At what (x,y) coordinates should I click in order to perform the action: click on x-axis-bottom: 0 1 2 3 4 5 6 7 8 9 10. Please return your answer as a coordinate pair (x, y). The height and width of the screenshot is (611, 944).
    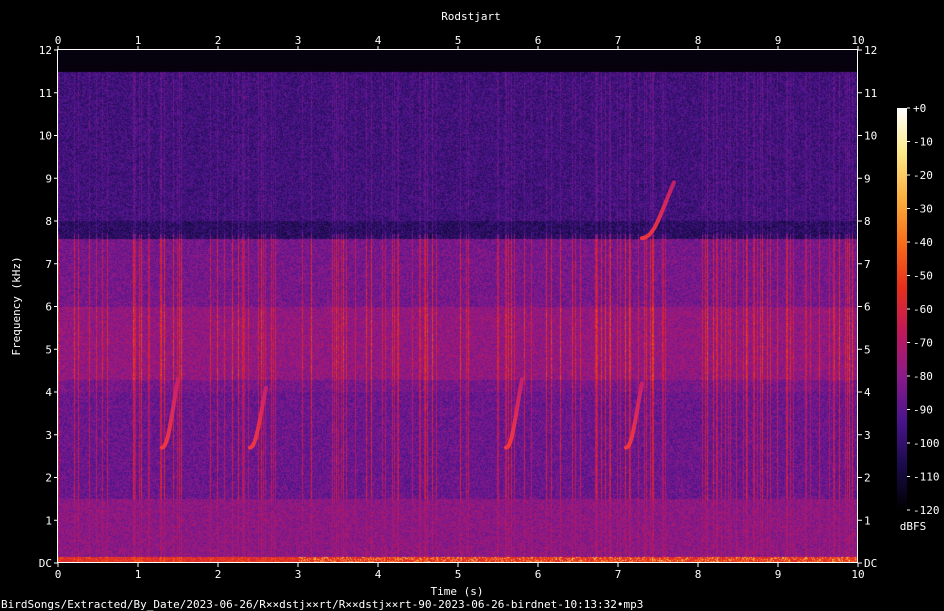
    Looking at the image, I should click on (460, 572).